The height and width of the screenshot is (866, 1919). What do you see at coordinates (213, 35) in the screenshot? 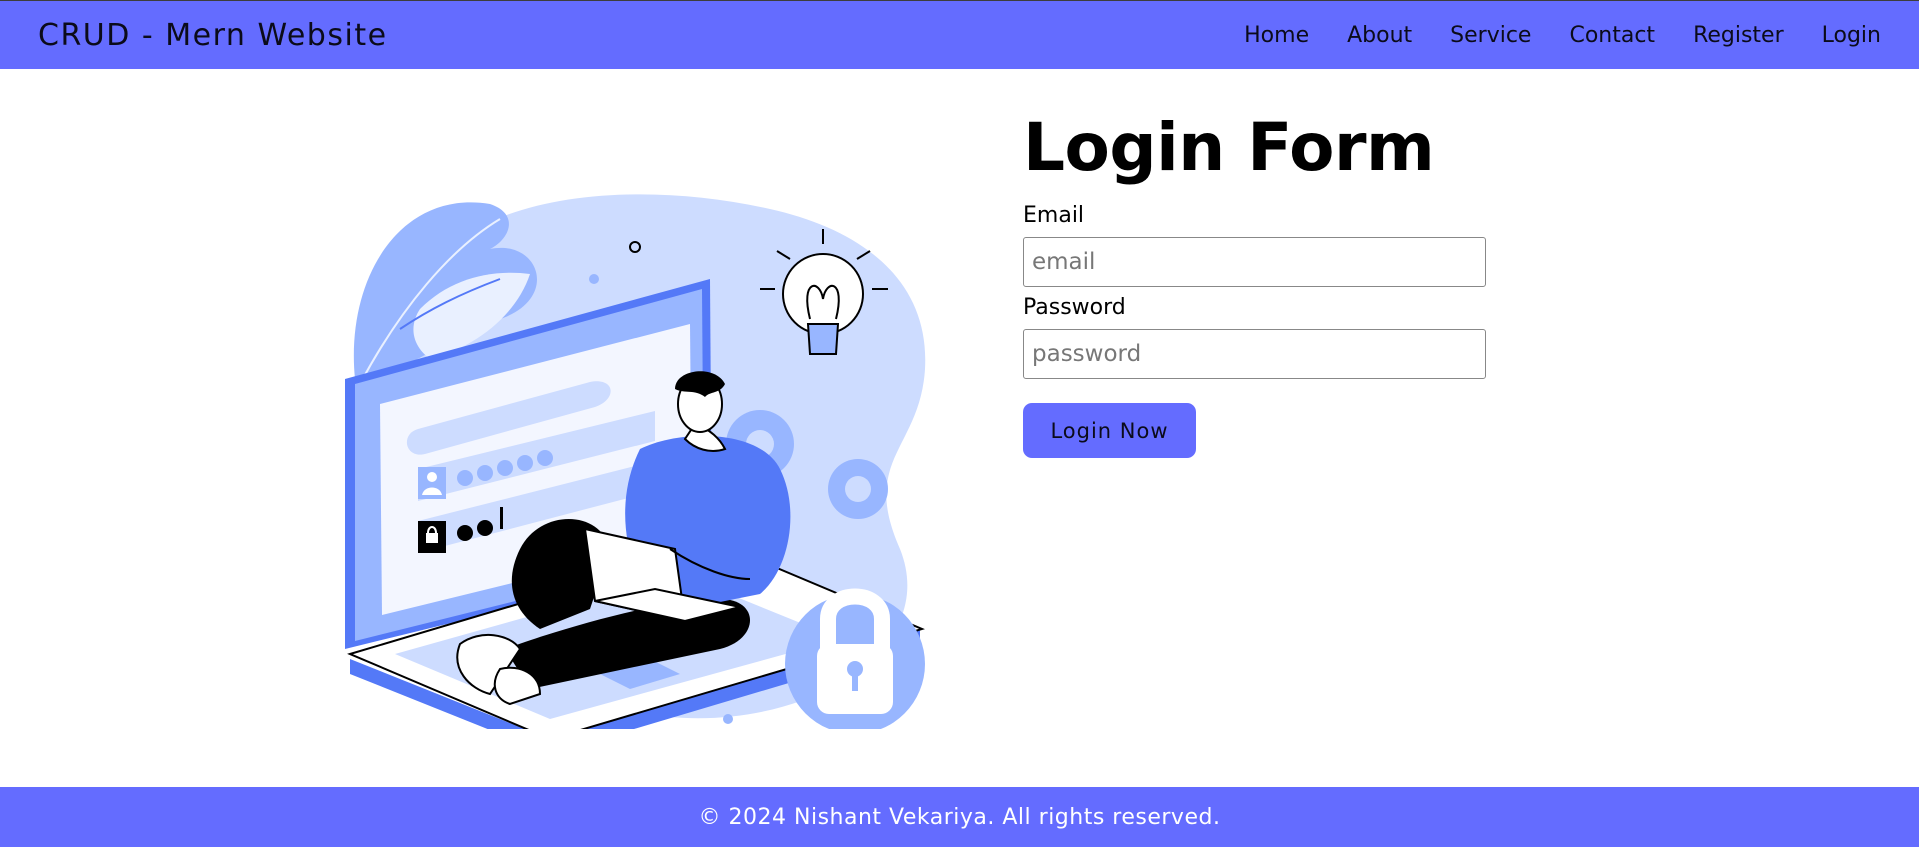
I see `brand-title: CRUD - Mern Website` at bounding box center [213, 35].